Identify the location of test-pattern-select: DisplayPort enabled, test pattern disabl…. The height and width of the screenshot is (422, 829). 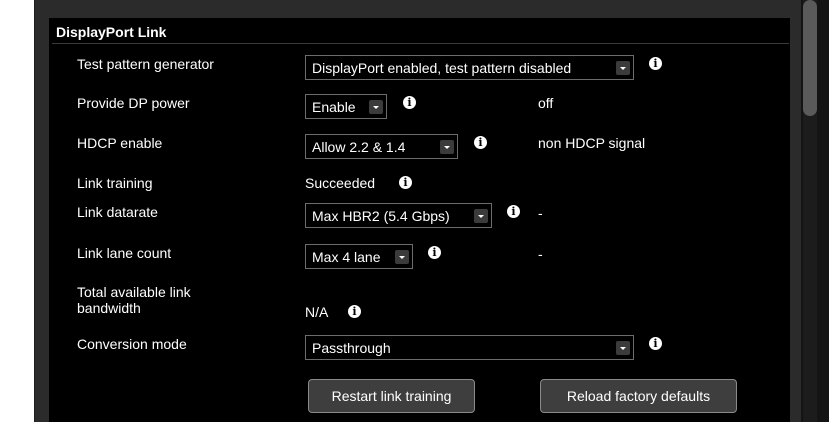
(469, 67).